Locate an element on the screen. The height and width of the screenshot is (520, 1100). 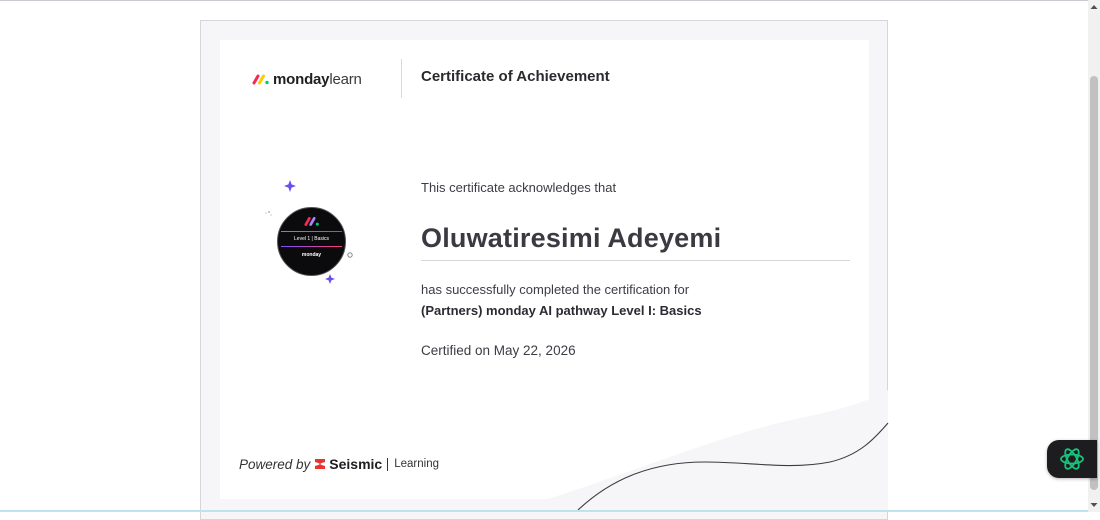
ai-assistant-button is located at coordinates (1072, 459).